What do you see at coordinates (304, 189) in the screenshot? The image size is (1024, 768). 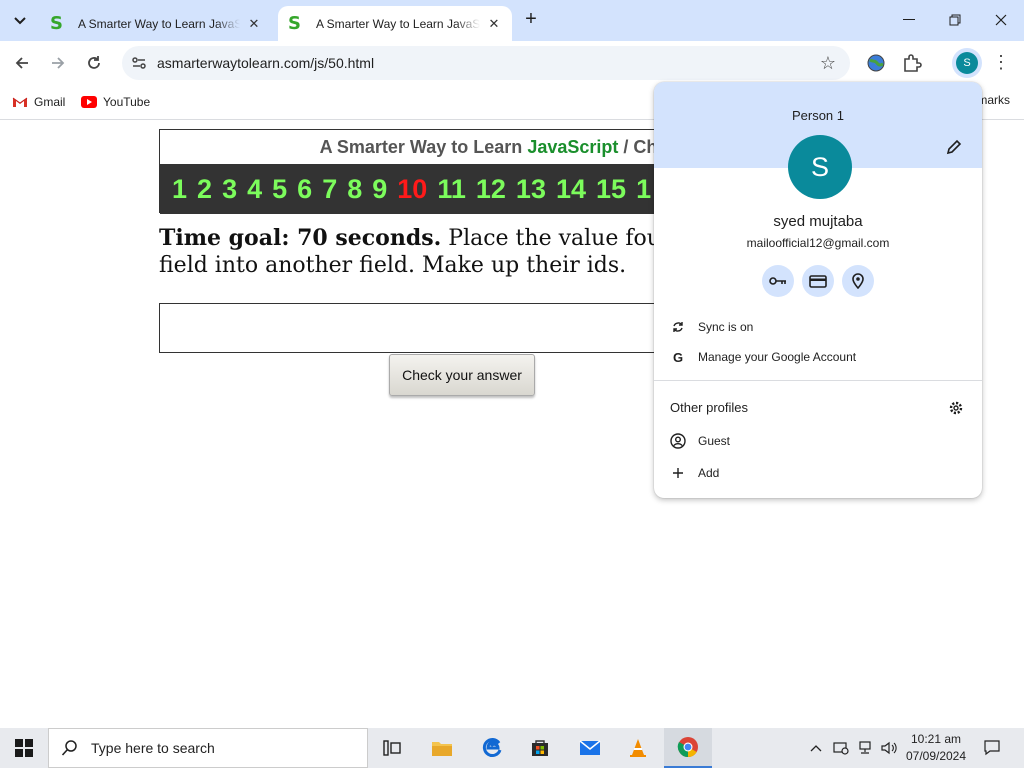 I see `chapter-link: 6` at bounding box center [304, 189].